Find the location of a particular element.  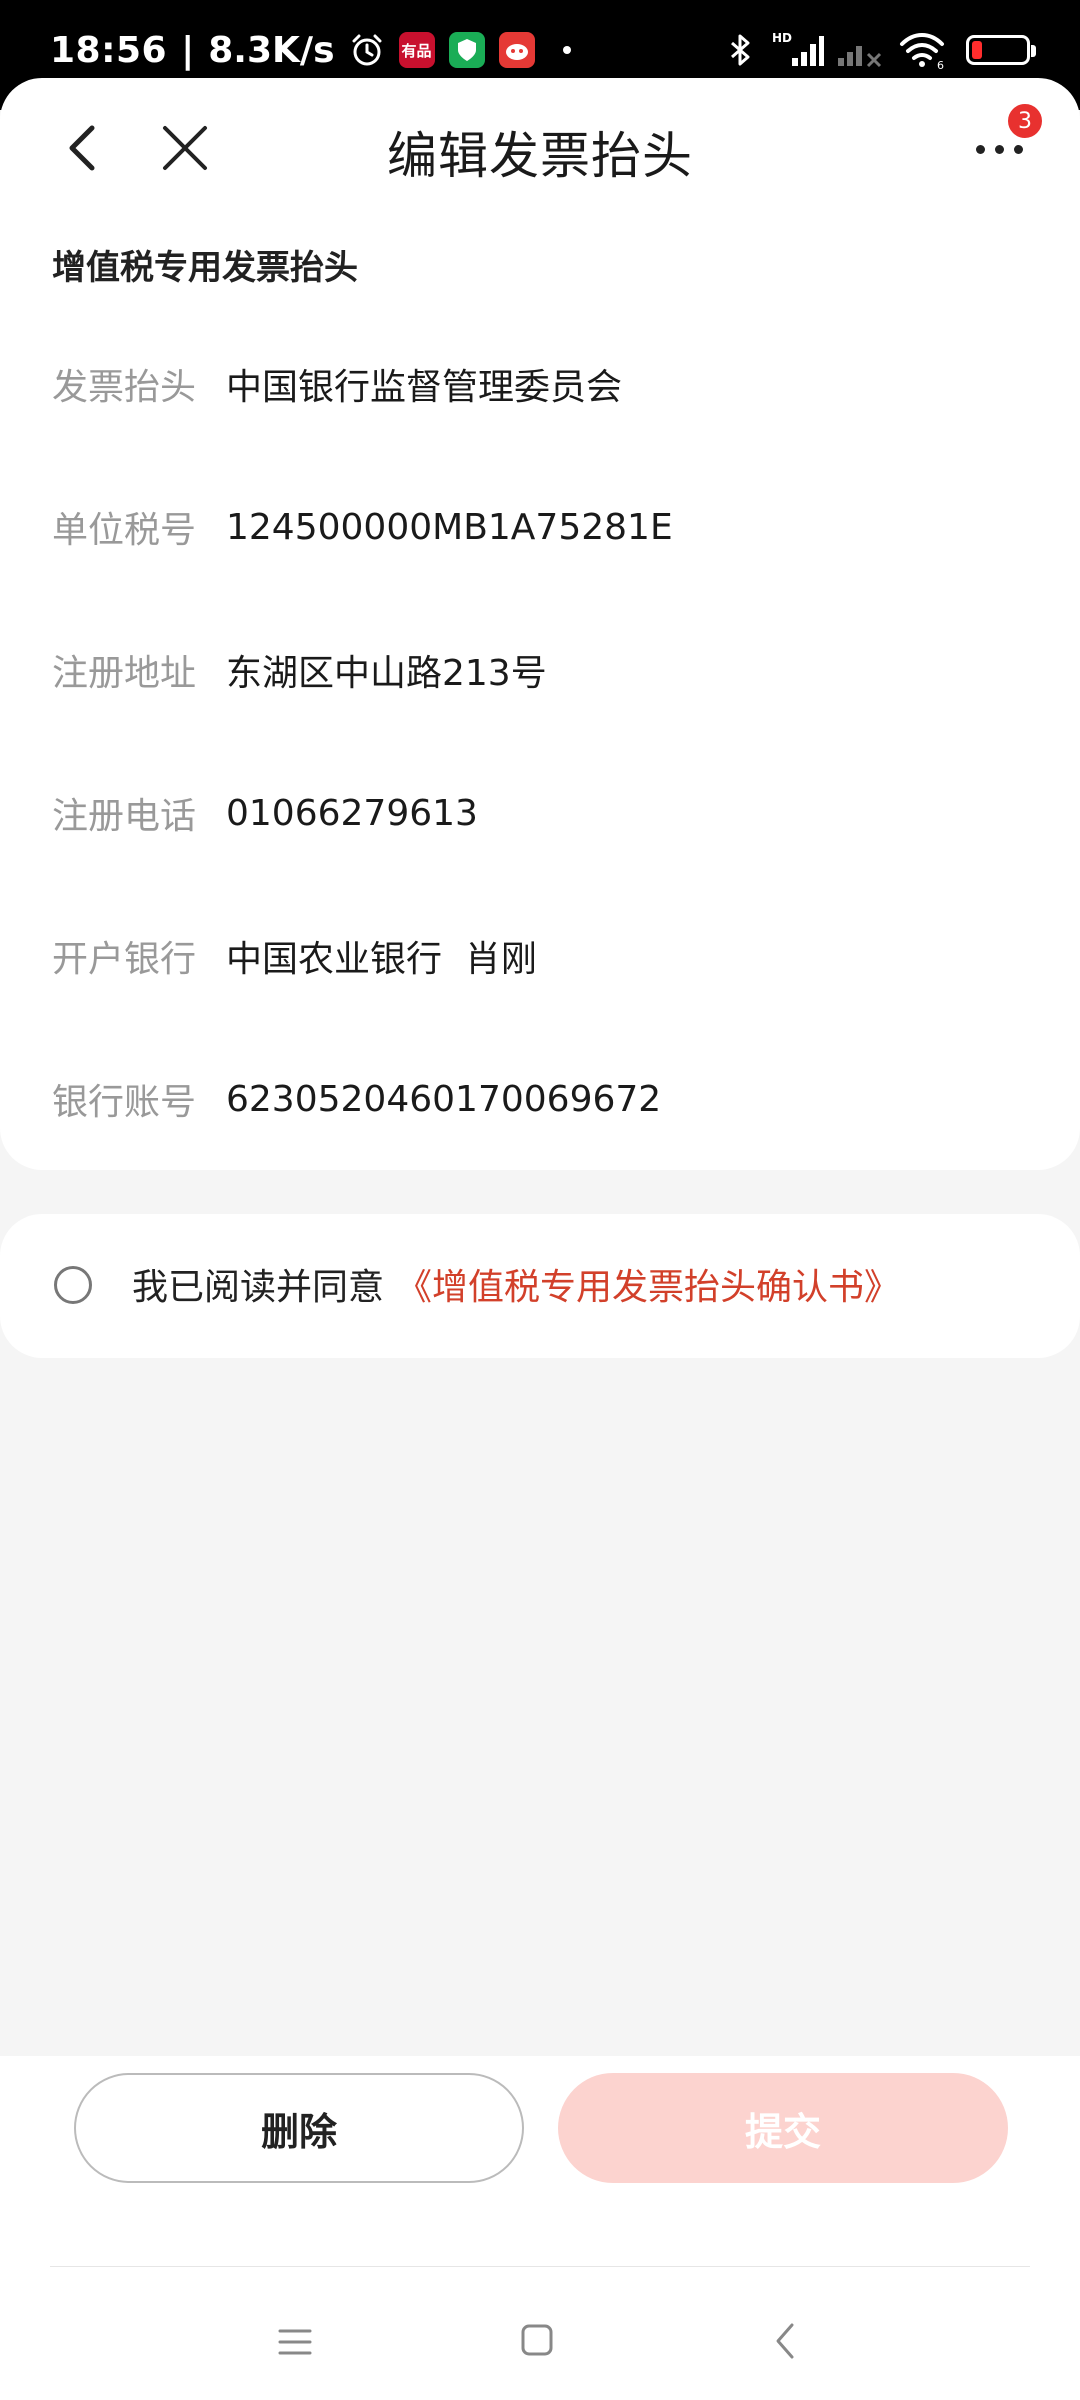

shield-app-icon is located at coordinates (466, 50).